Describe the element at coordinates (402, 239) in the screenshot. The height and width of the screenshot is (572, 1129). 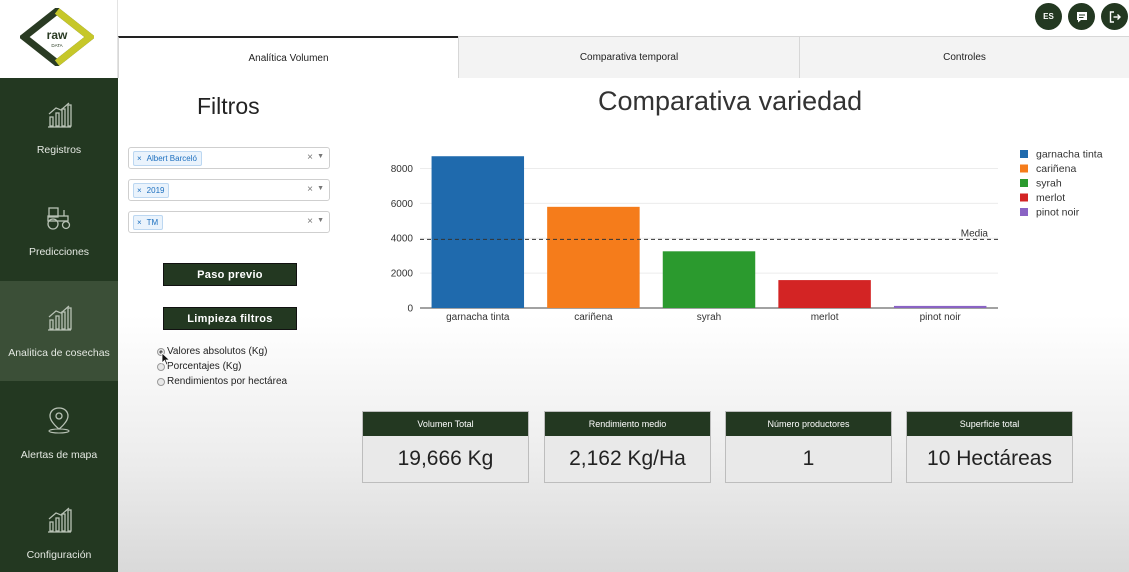
I see `y-tick-label: 4000` at that location.